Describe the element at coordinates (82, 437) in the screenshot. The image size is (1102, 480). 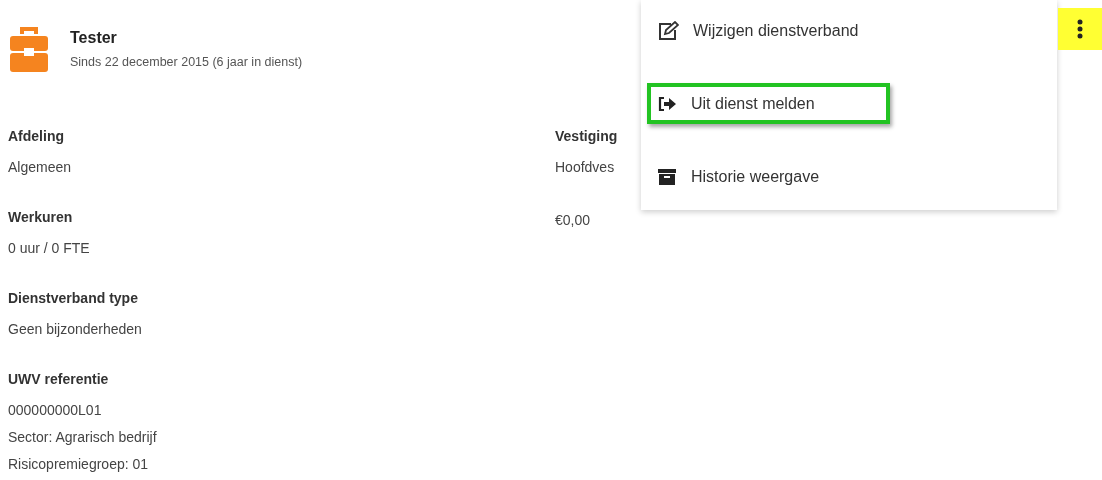
I see `field-value: Sector: Agrarisch bedrijf` at that location.